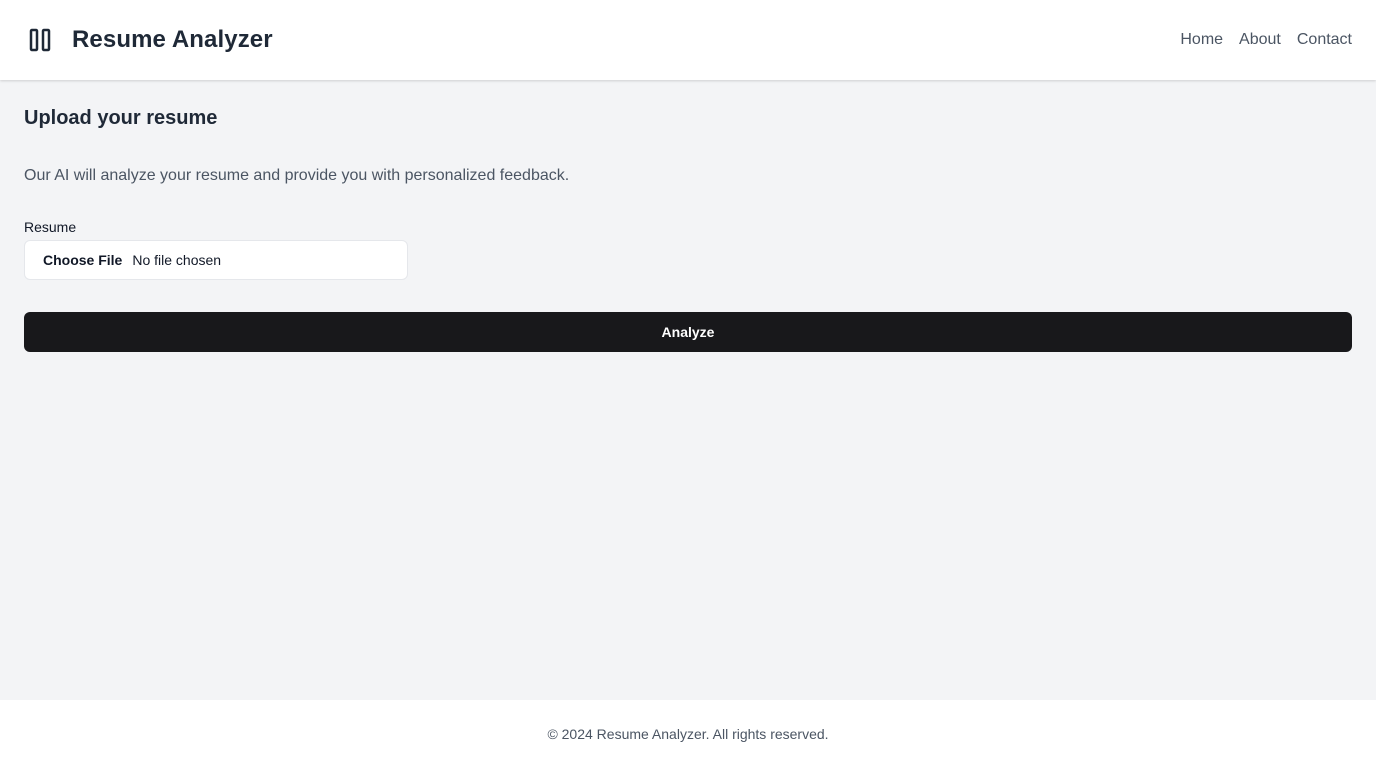  What do you see at coordinates (688, 40) in the screenshot?
I see `site-header: Resume Analyzer Home About Contact` at bounding box center [688, 40].